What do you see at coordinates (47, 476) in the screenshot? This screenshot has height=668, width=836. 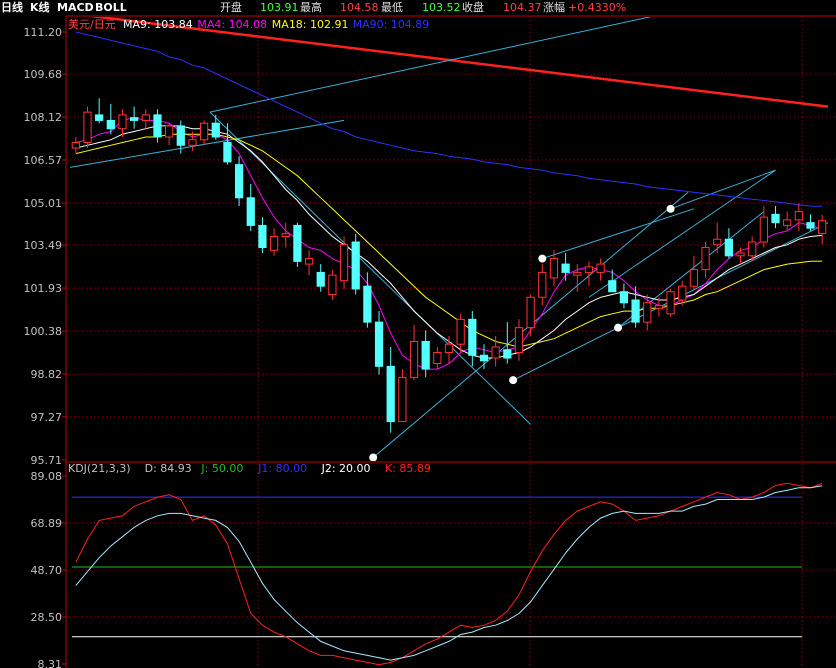 I see `kdj-y-tick-label: 89.08` at bounding box center [47, 476].